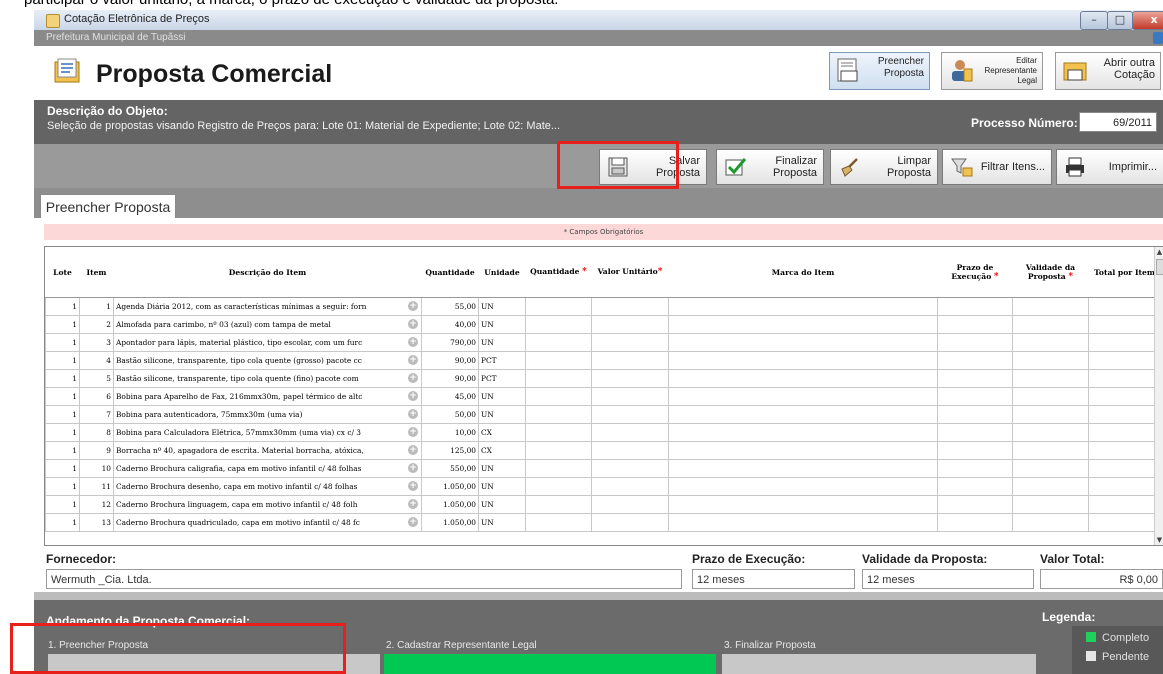 The width and height of the screenshot is (1163, 674). I want to click on column-quantidade: Quantidade, so click(450, 272).